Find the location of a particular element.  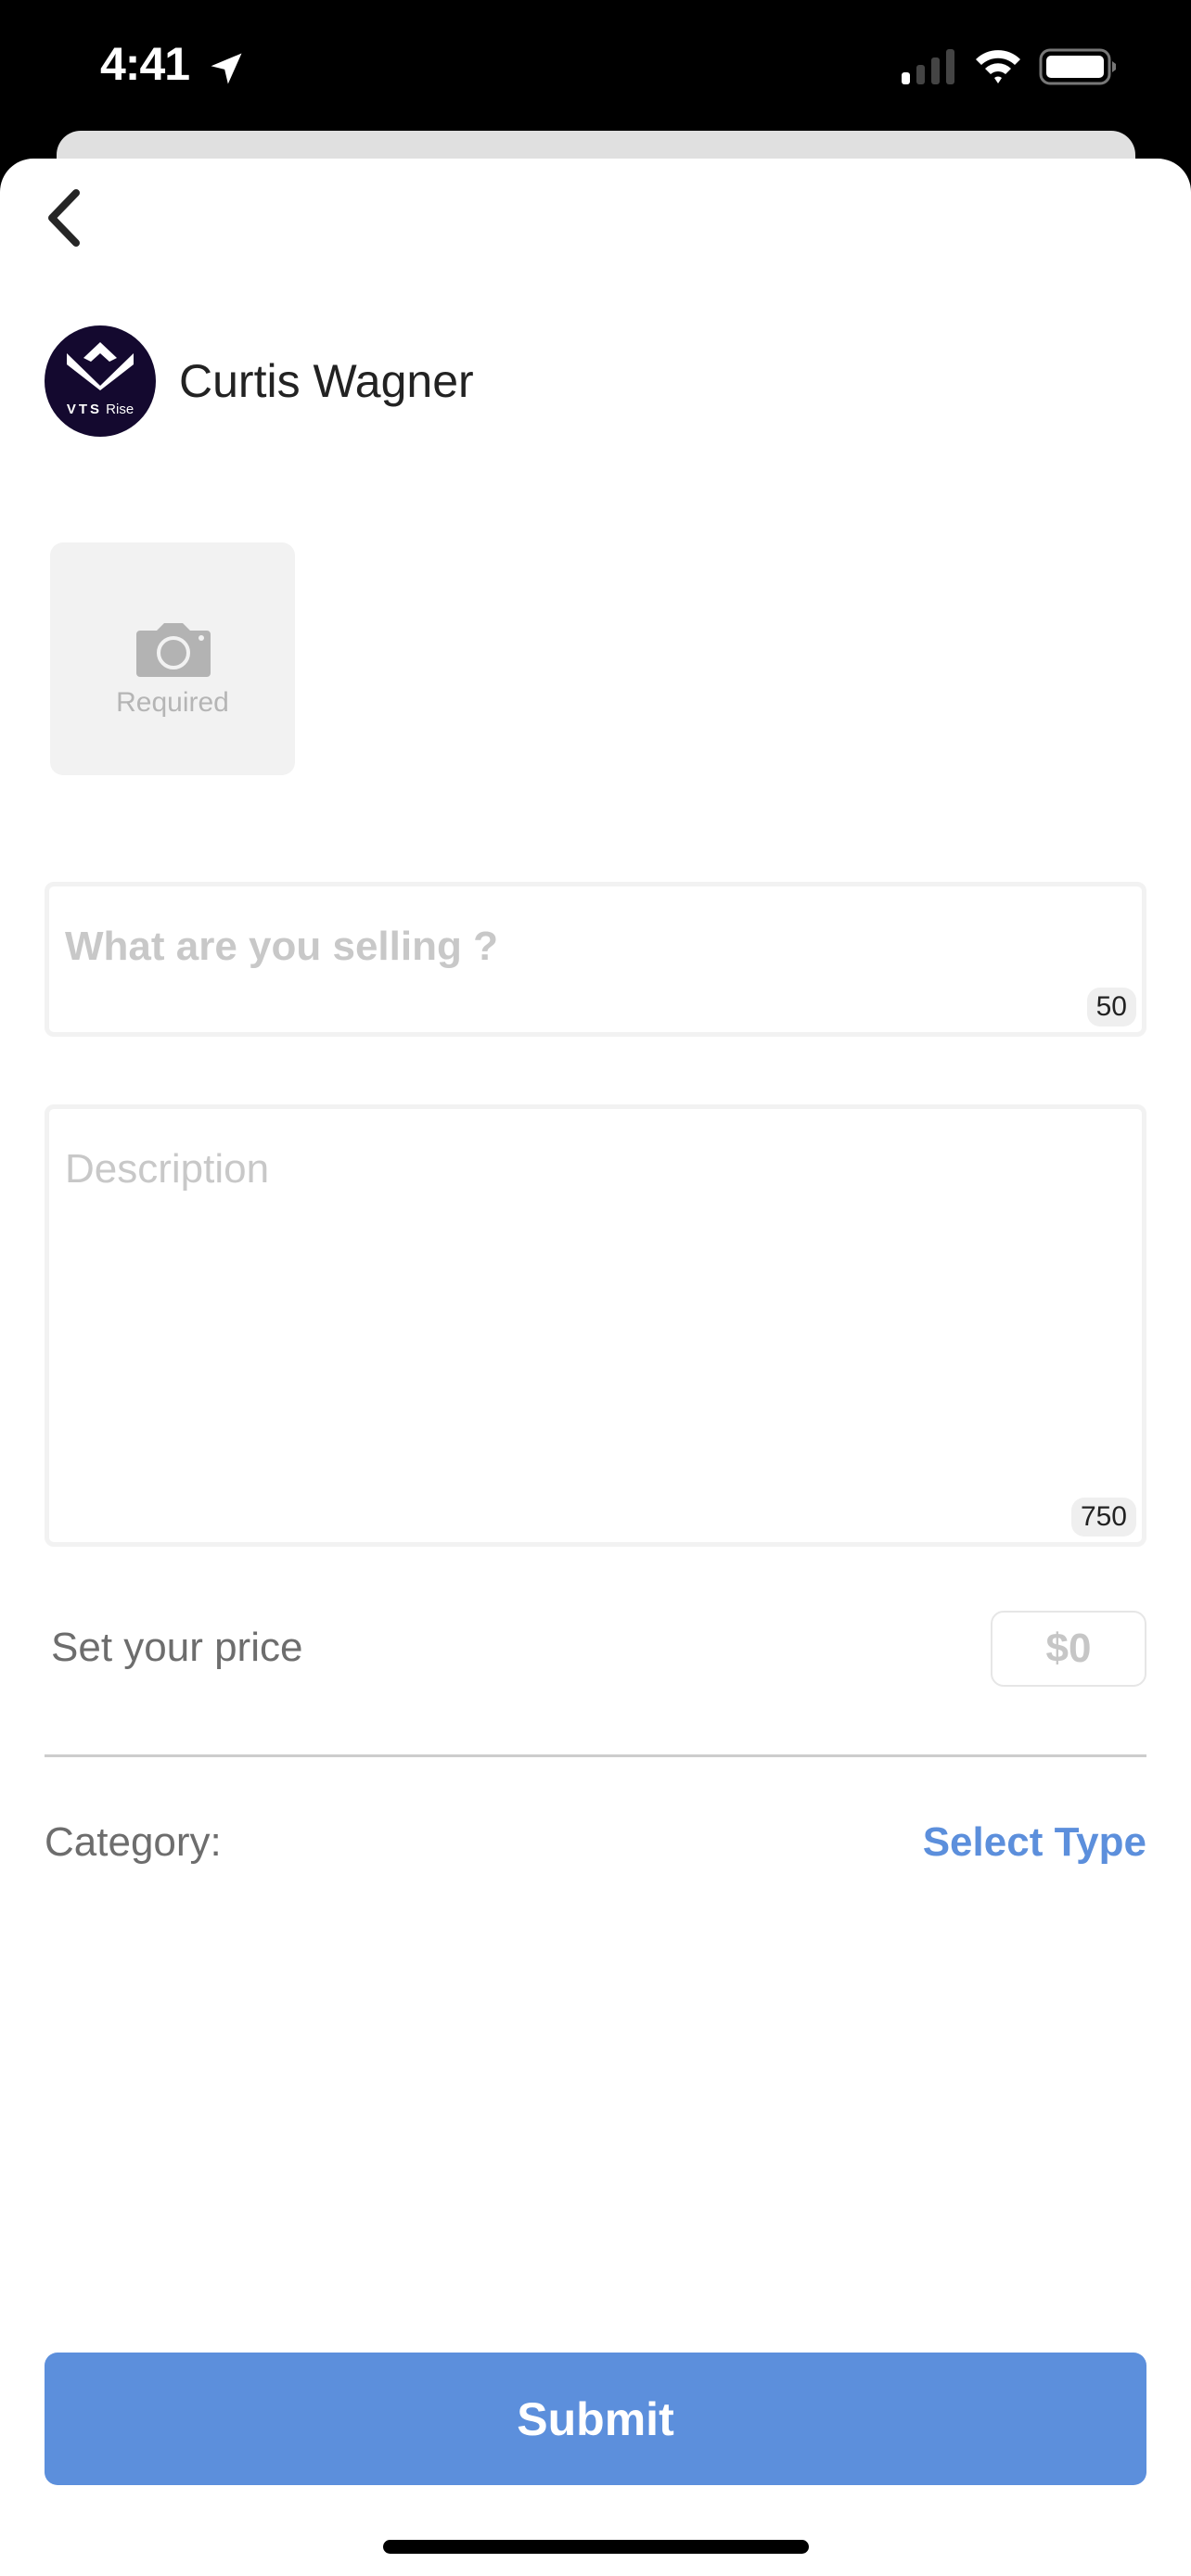

avatar: VTS Rise is located at coordinates (100, 381).